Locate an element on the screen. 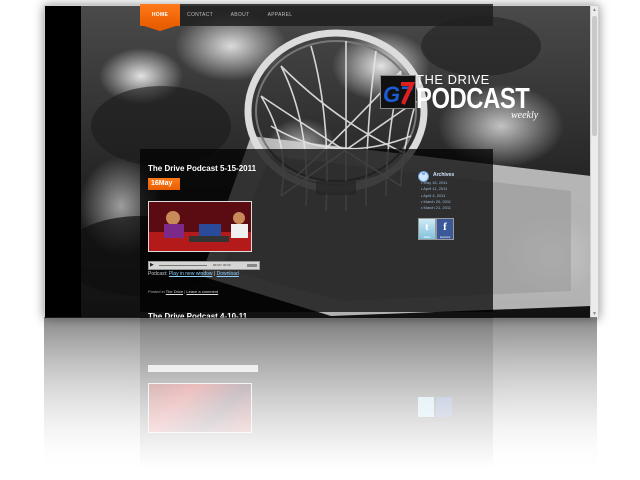  twitter-button: t Twitter is located at coordinates (427, 229).